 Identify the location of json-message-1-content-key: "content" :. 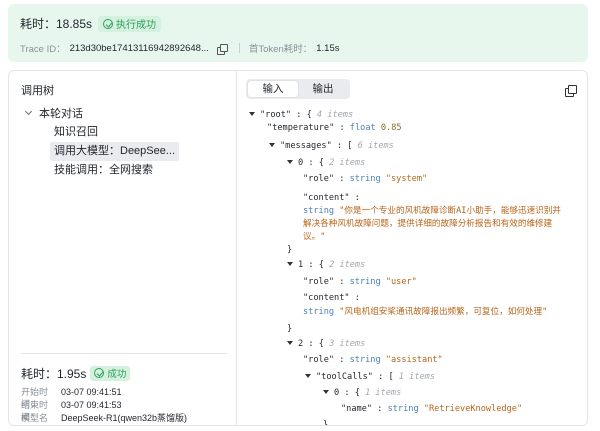
(331, 298).